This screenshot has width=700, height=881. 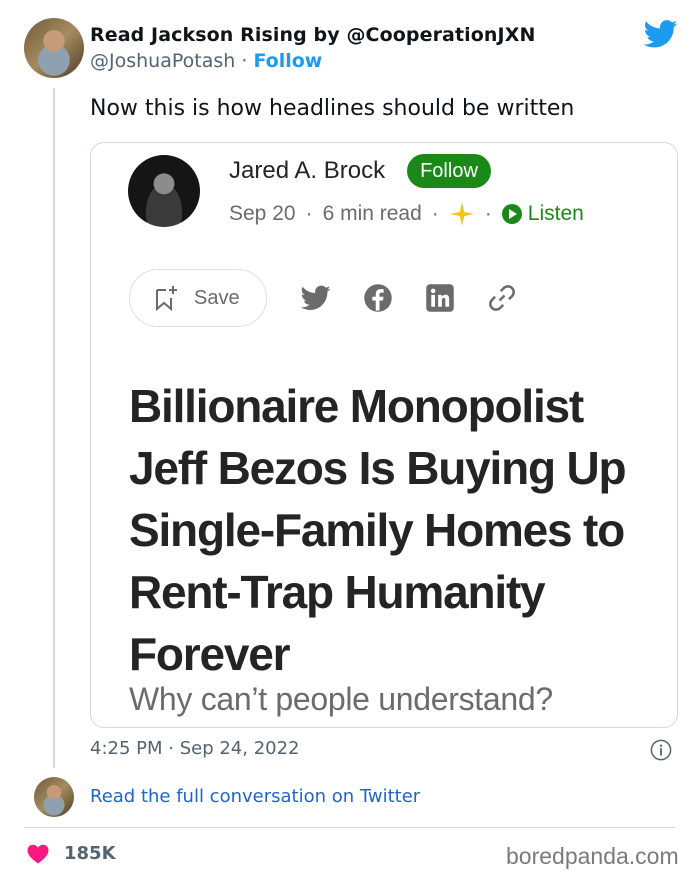 What do you see at coordinates (316, 297) in the screenshot?
I see `twitter-icon` at bounding box center [316, 297].